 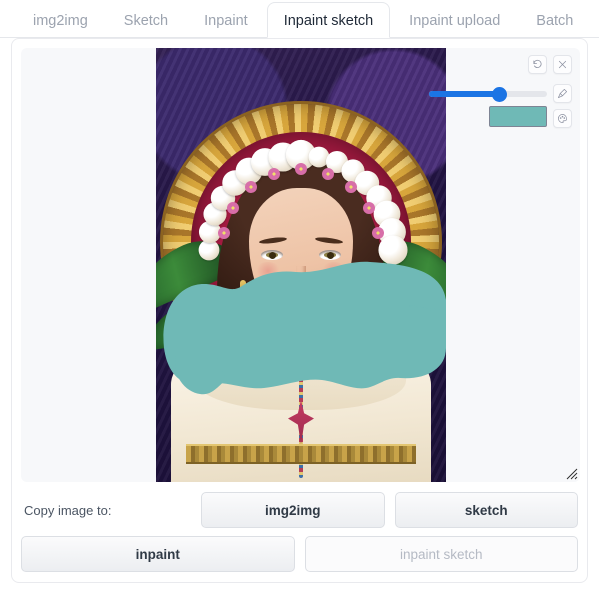 What do you see at coordinates (562, 106) in the screenshot?
I see `canvas-toolbar-right` at bounding box center [562, 106].